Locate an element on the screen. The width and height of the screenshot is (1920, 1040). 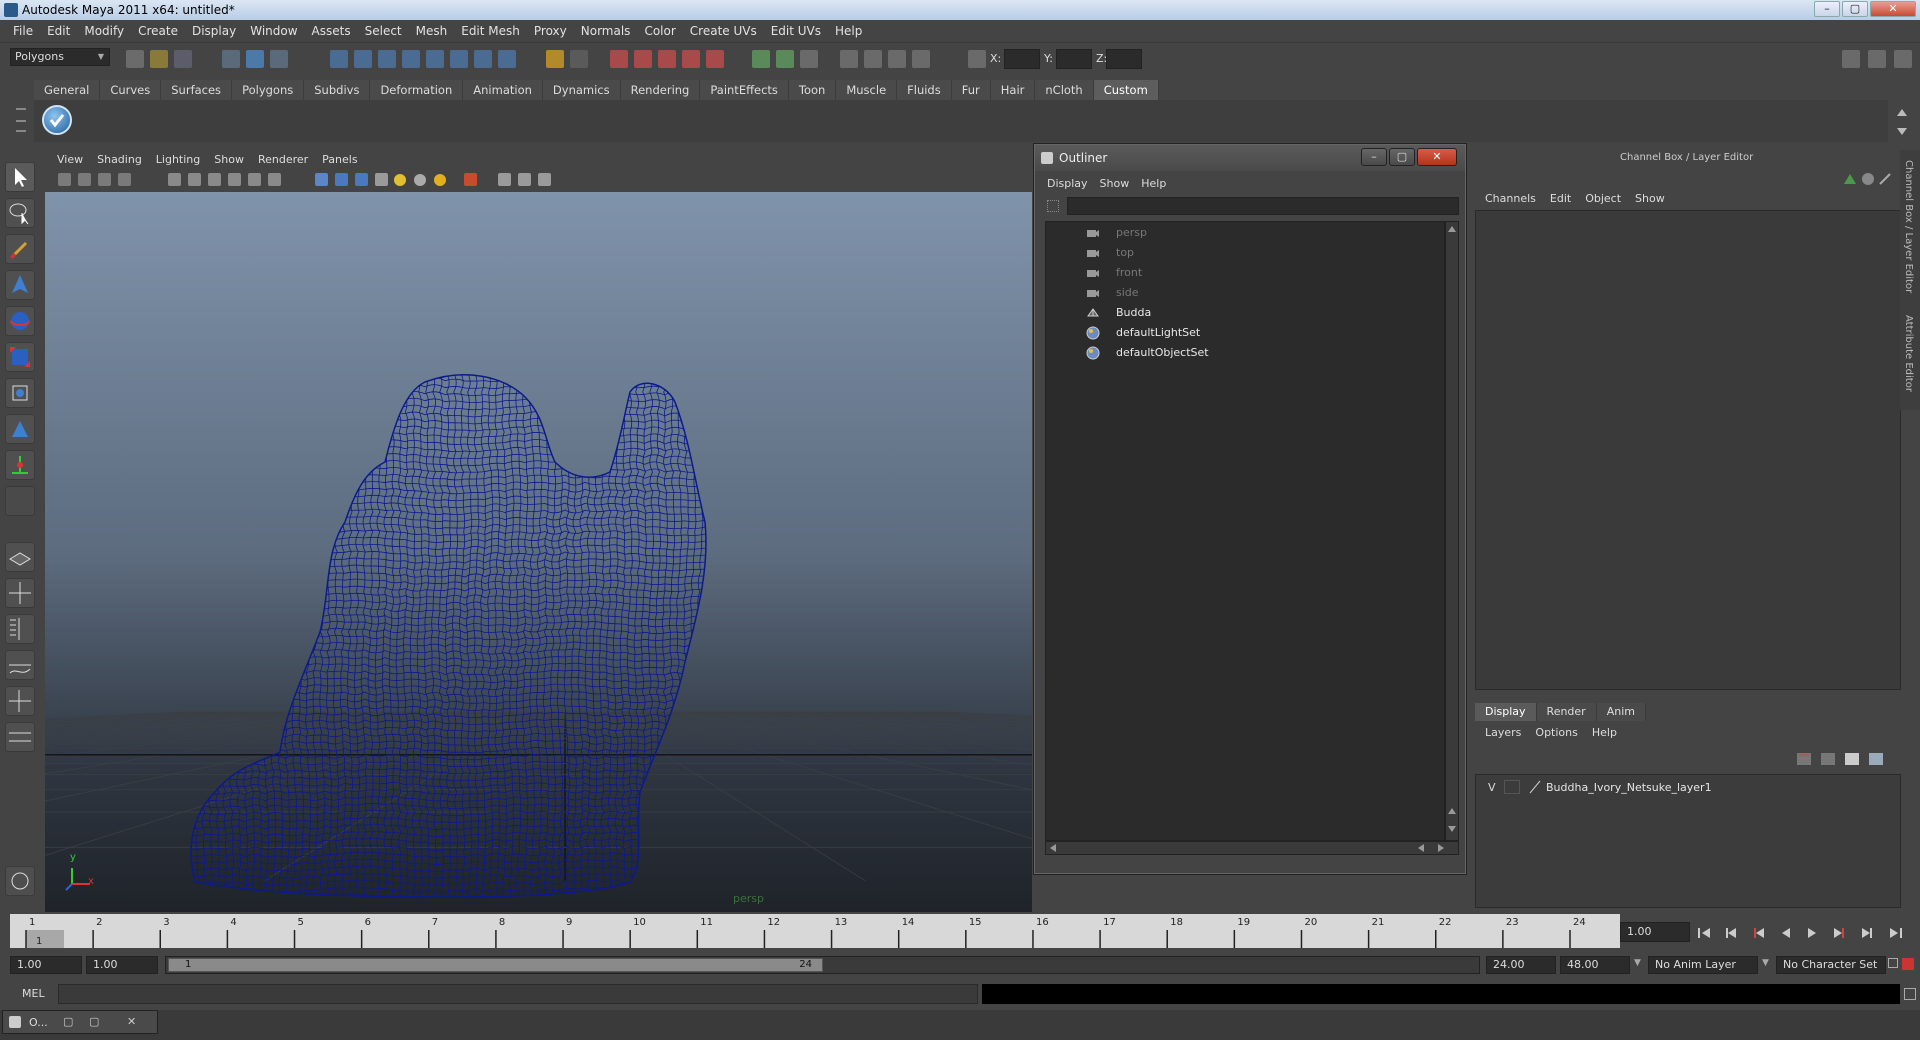
resolution-gate-icon is located at coordinates (214, 179).